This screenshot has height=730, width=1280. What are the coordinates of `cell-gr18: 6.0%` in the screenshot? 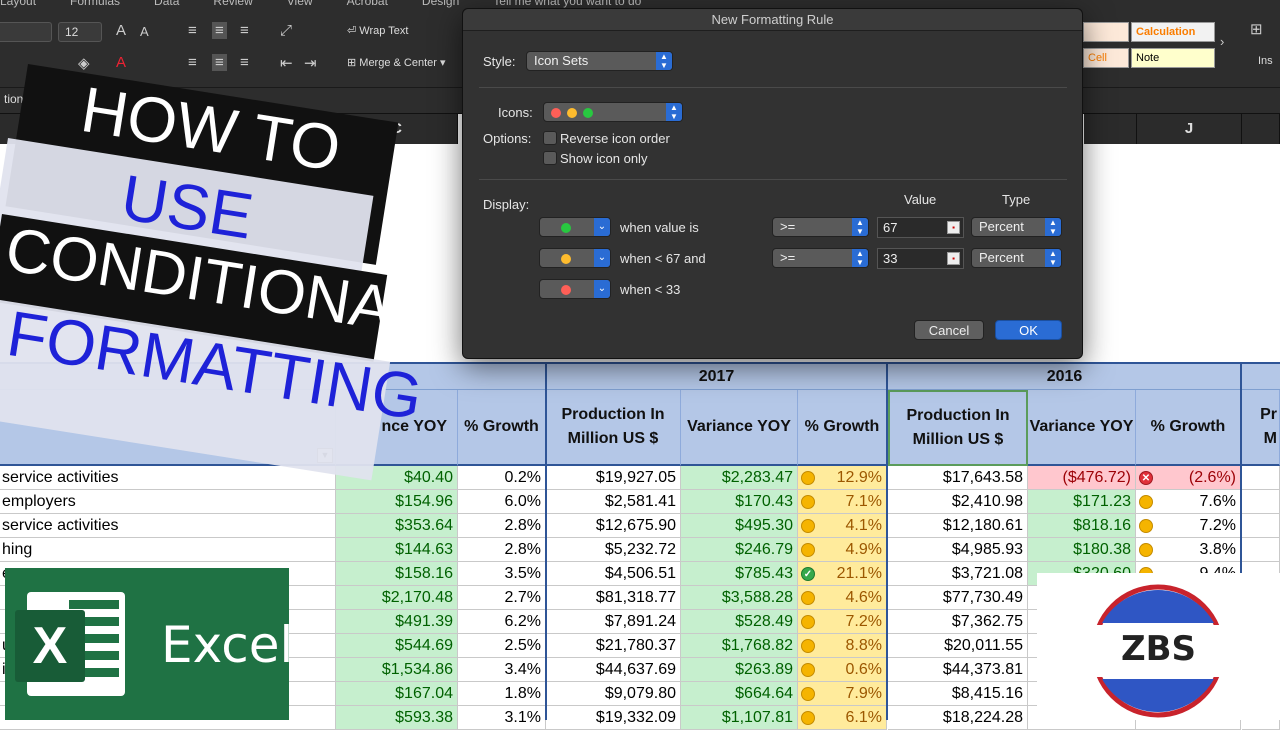 It's located at (502, 502).